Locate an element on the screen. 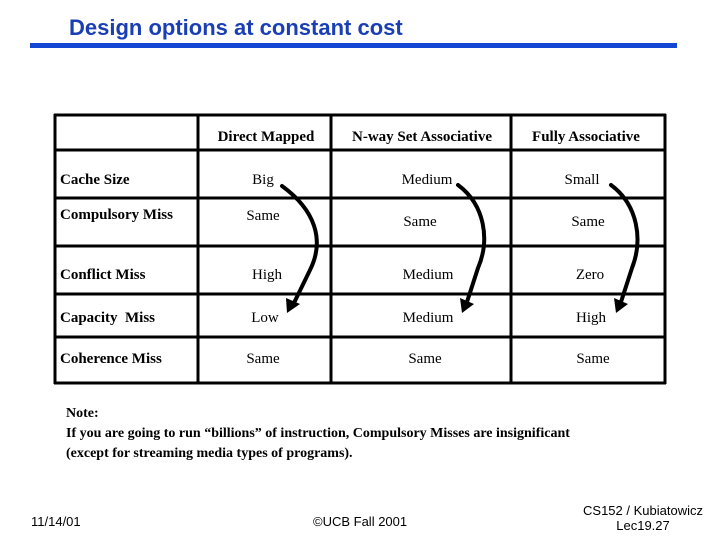 The width and height of the screenshot is (720, 540). row-label-cache-size: Cache Size is located at coordinates (95, 180).